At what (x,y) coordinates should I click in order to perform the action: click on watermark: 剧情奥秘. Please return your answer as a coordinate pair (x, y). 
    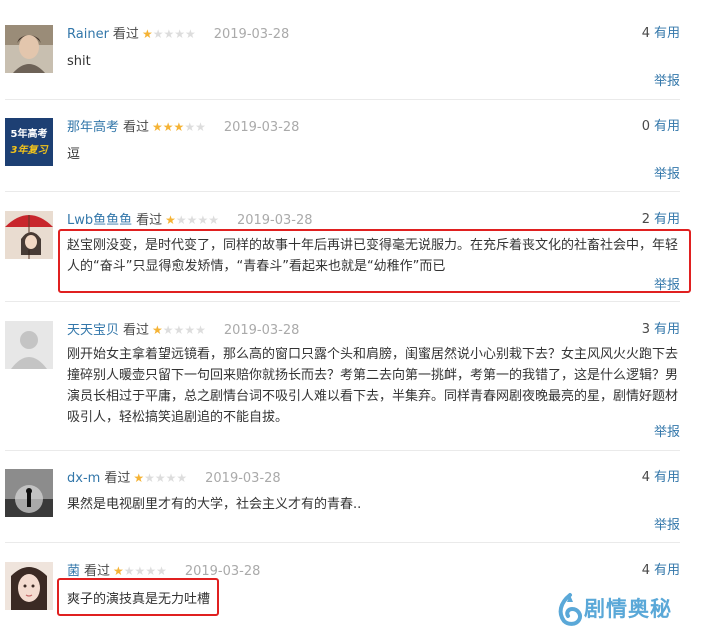
    Looking at the image, I should click on (621, 609).